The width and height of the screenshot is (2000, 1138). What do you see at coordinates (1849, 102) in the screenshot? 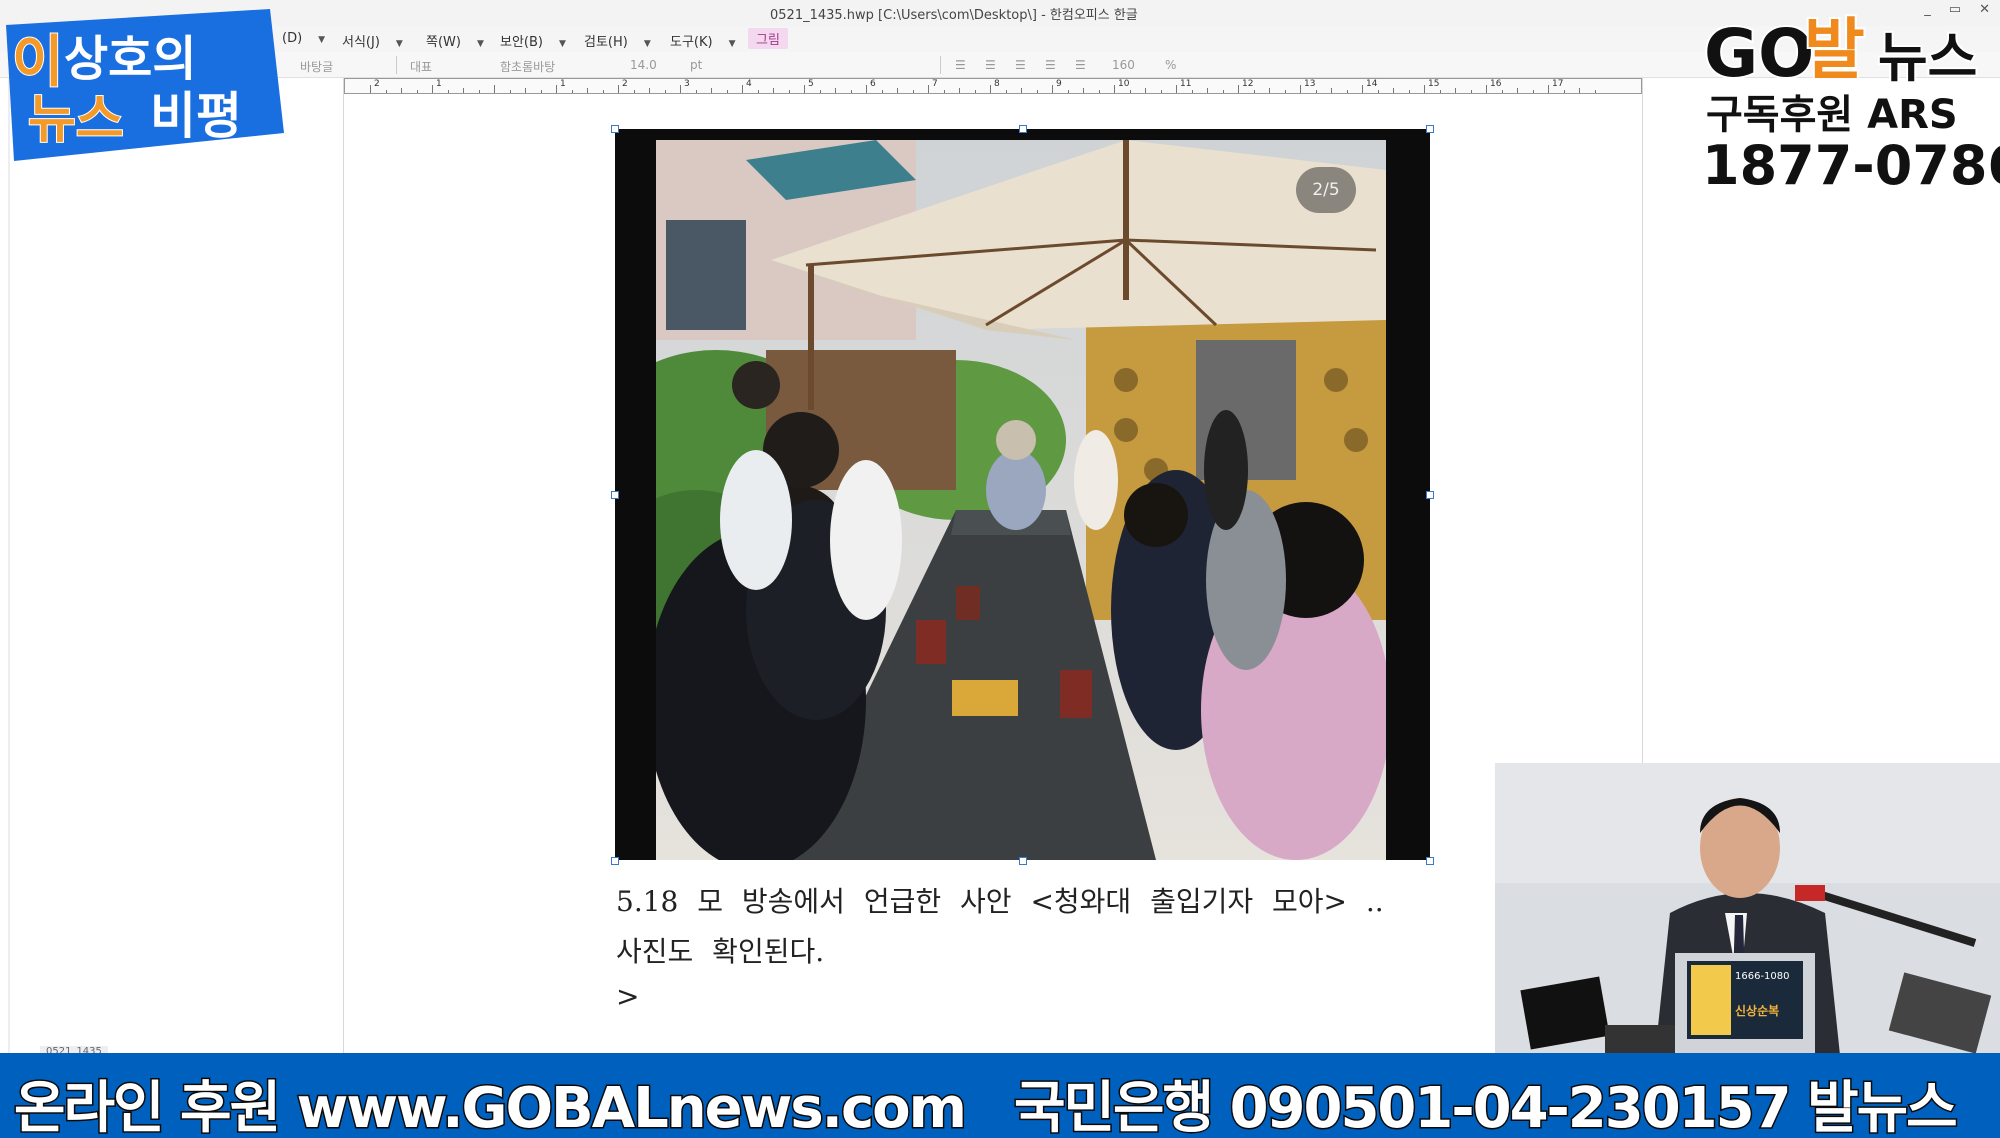
I see `brand-logo: GO 발 뉴스 구독후원 ARS 1877-0786` at bounding box center [1849, 102].